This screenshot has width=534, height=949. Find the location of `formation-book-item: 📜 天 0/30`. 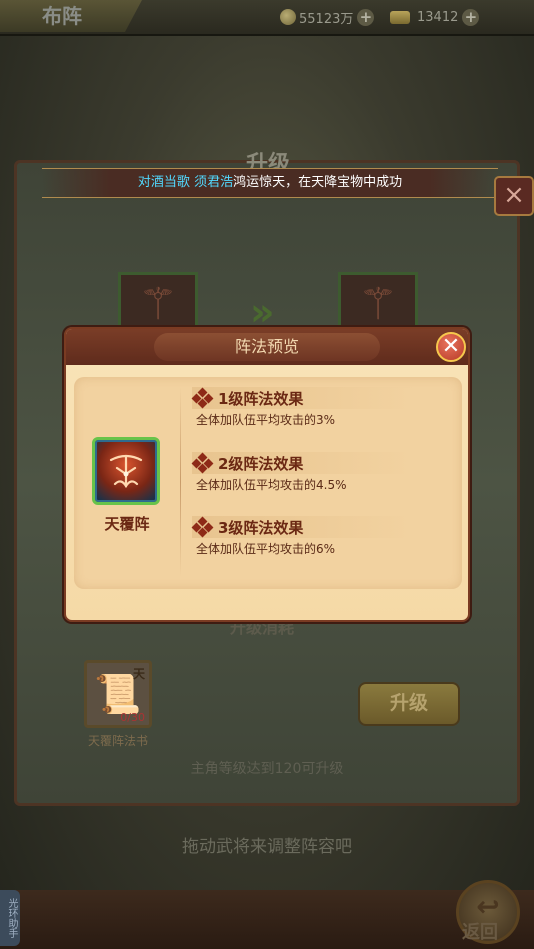

formation-book-item: 📜 天 0/30 is located at coordinates (118, 694).